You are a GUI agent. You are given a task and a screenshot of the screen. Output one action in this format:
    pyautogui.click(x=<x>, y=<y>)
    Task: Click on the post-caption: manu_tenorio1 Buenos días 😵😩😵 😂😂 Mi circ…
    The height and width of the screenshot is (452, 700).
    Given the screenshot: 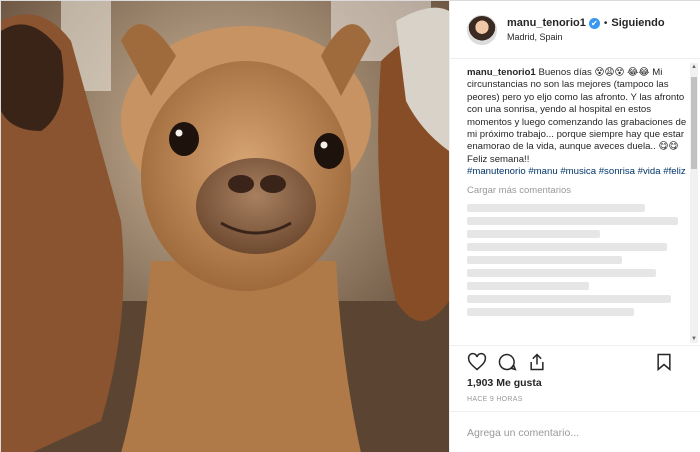 What is the action you would take?
    pyautogui.click(x=578, y=116)
    